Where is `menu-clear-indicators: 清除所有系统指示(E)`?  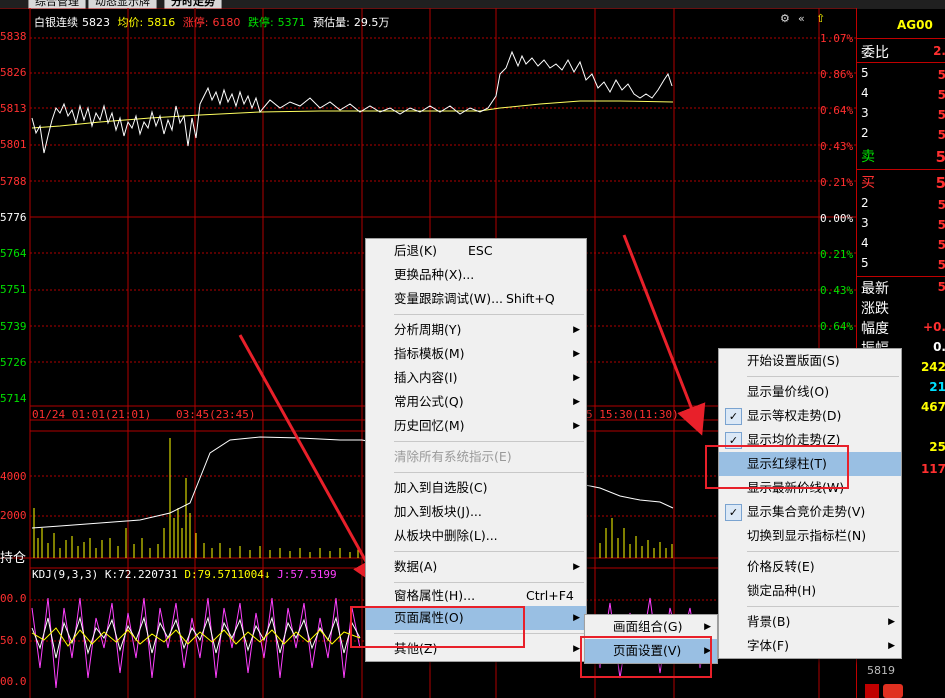 menu-clear-indicators: 清除所有系统指示(E) is located at coordinates (453, 456).